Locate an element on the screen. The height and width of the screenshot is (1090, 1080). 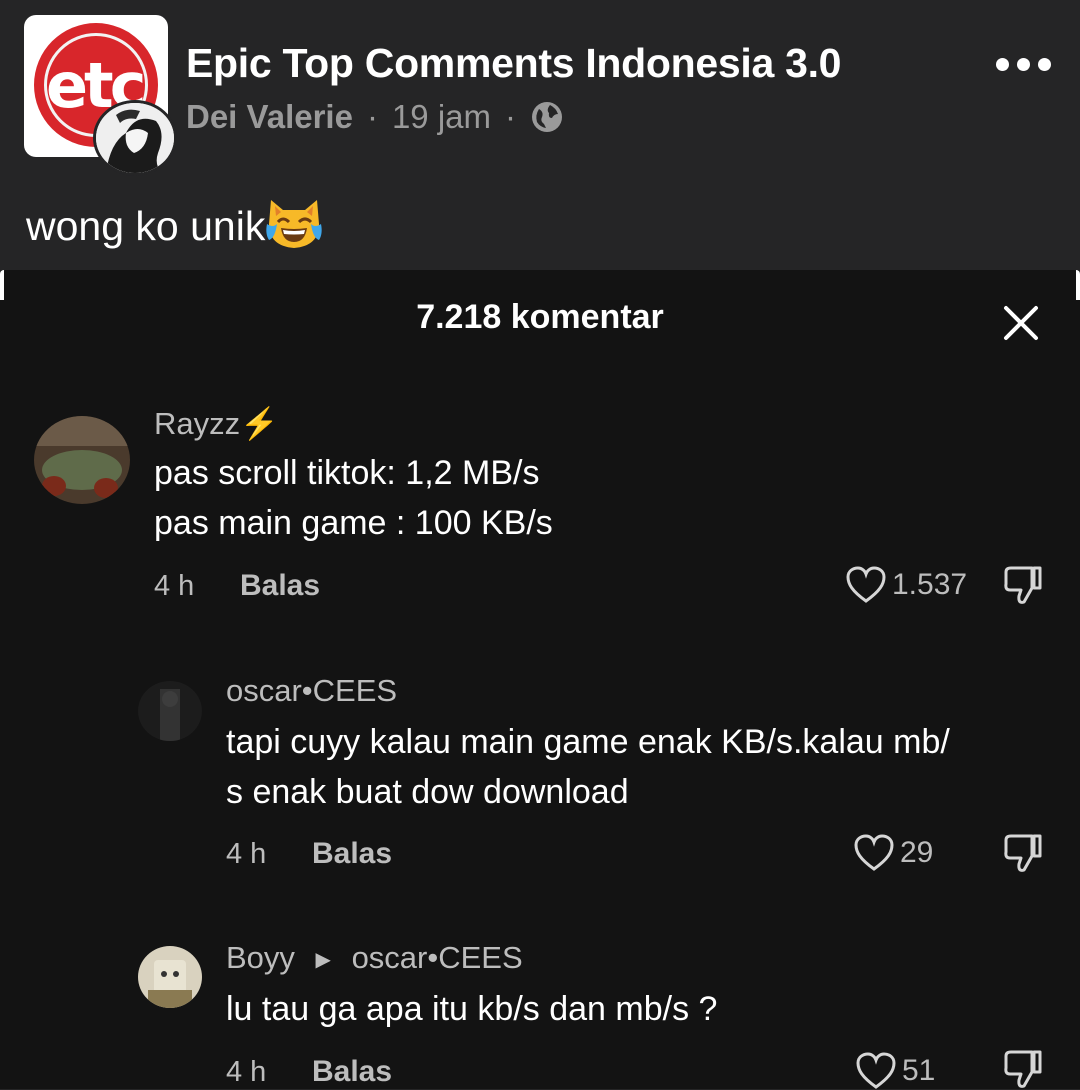
close-icon is located at coordinates (1021, 323).